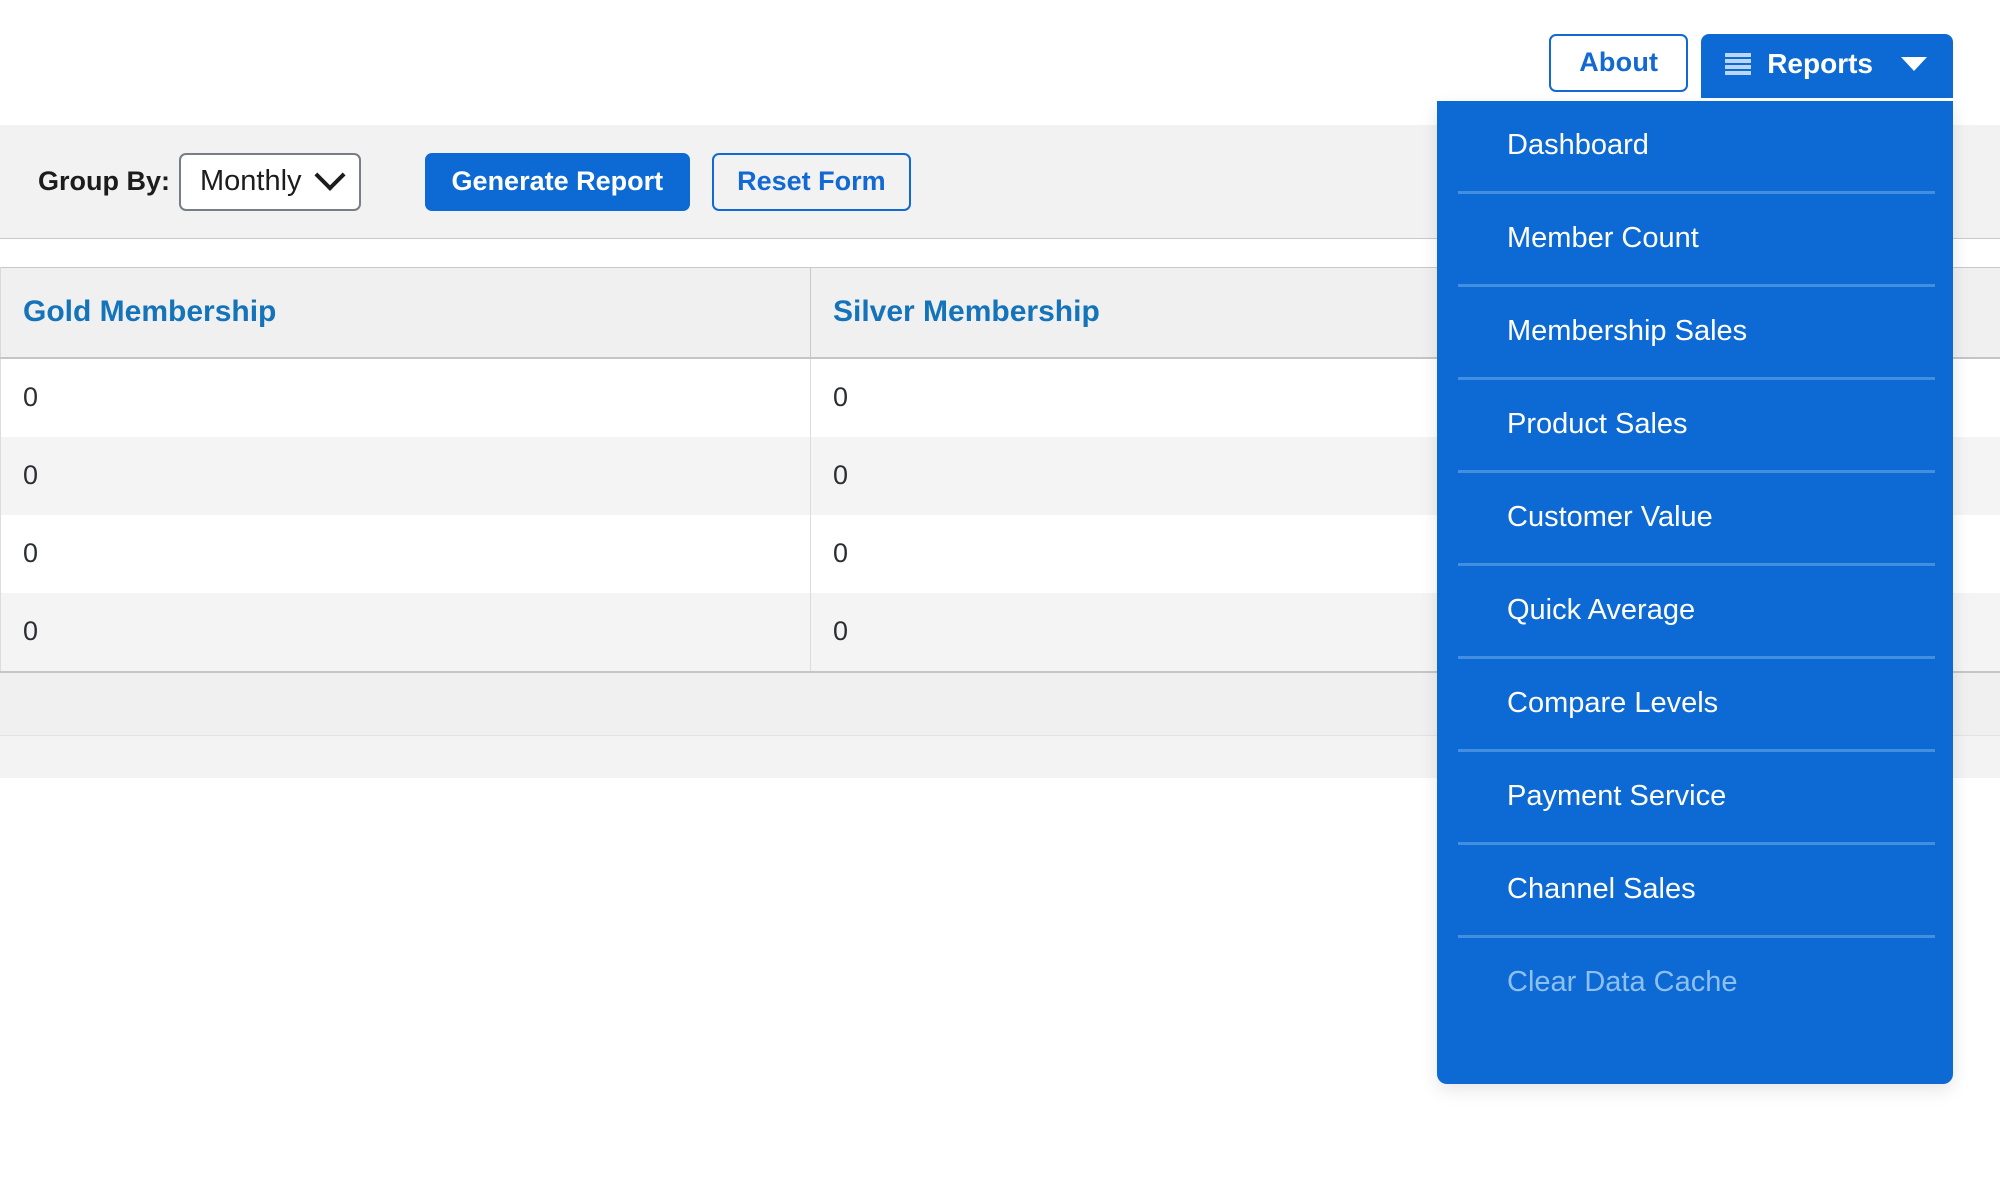 This screenshot has height=1199, width=2000. I want to click on nav-button-group: About Reports, so click(1751, 66).